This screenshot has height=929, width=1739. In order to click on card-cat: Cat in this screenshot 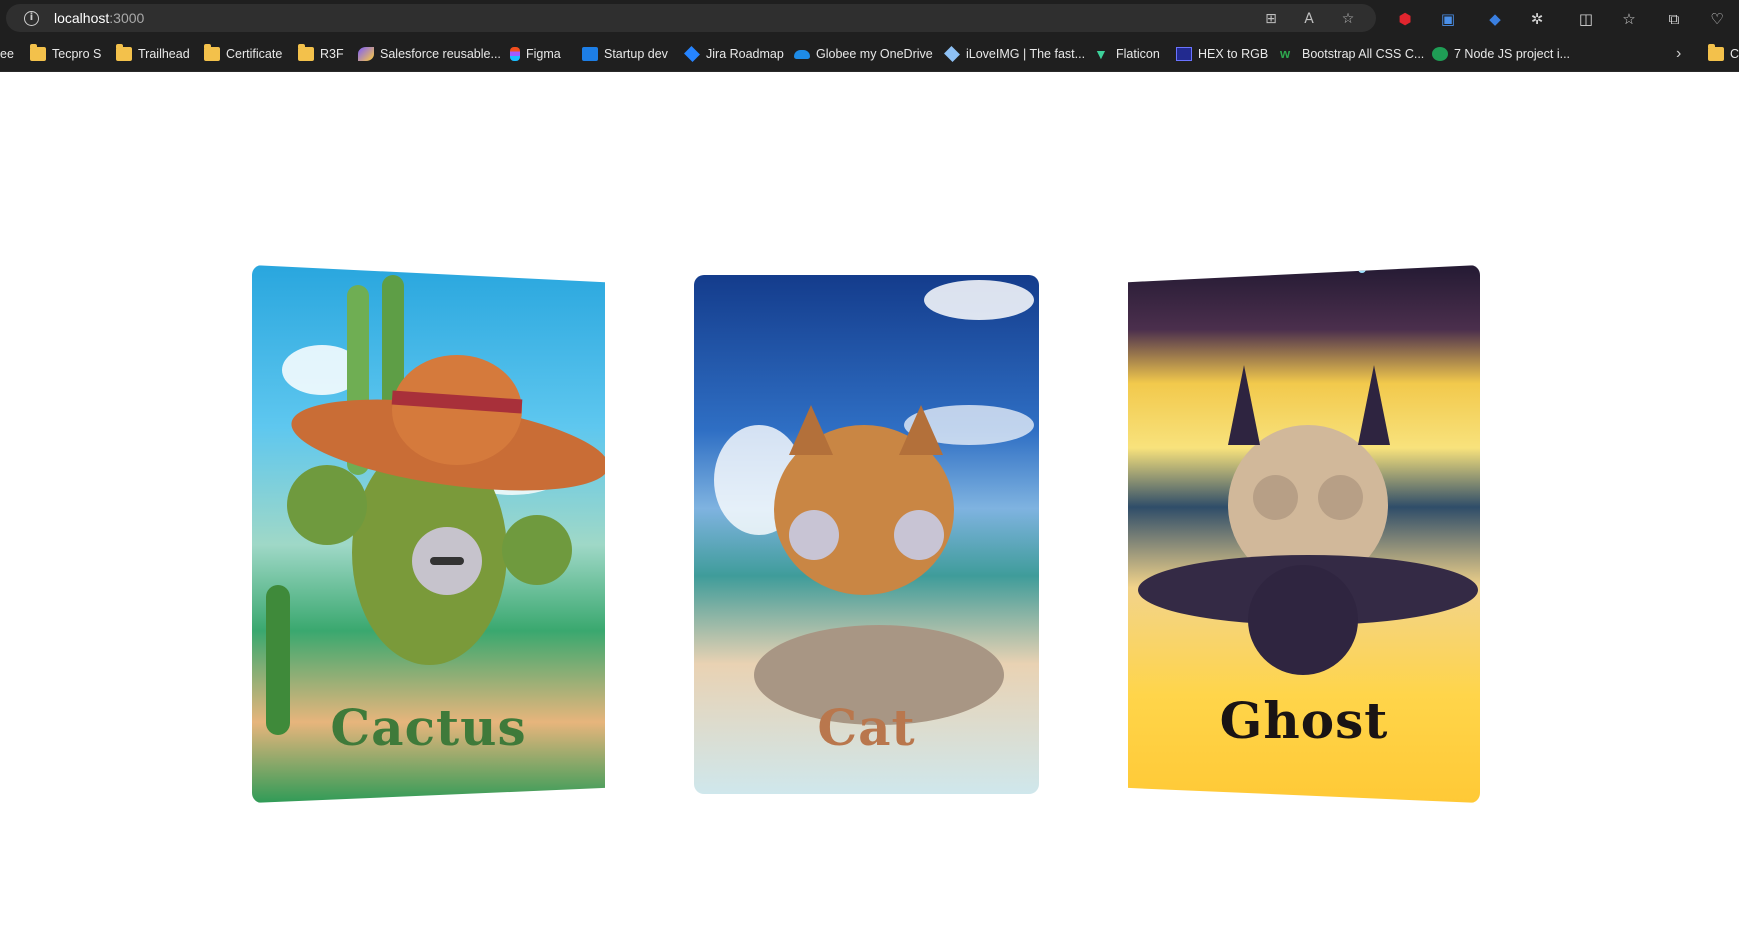, I will do `click(866, 534)`.